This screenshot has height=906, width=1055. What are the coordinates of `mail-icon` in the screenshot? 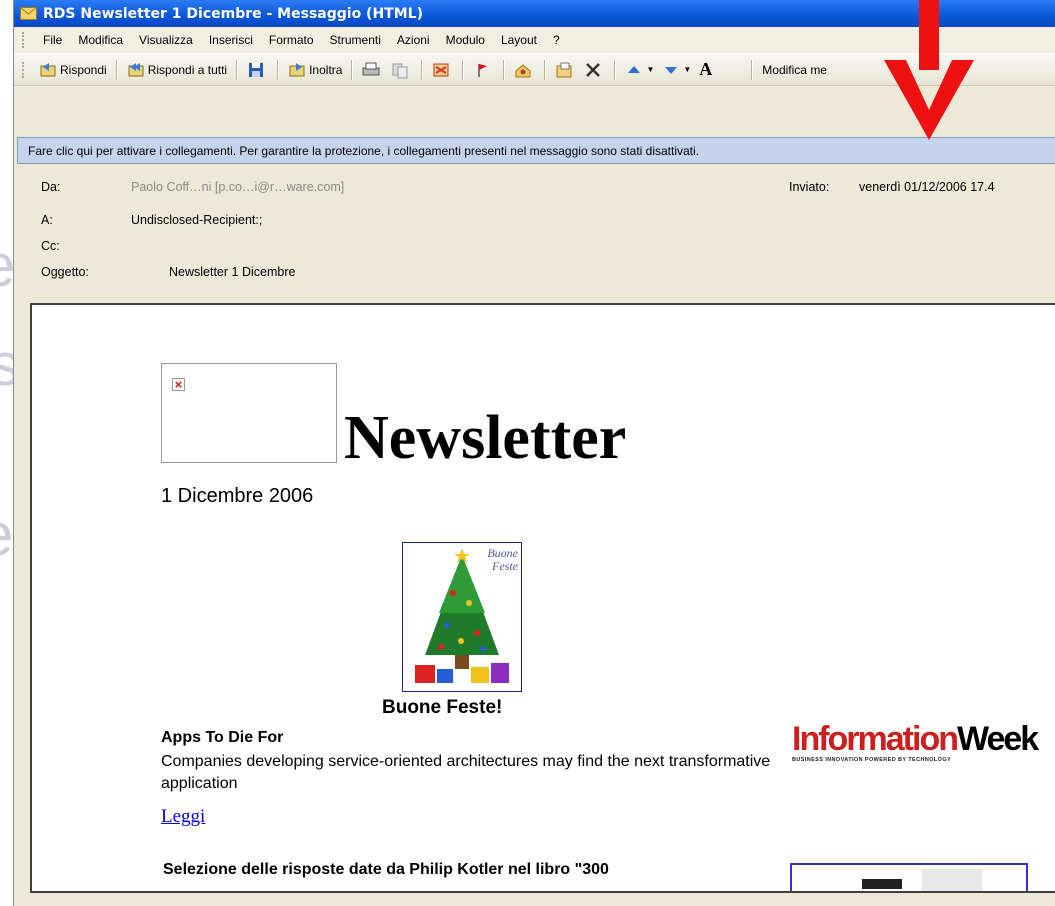 It's located at (28, 13).